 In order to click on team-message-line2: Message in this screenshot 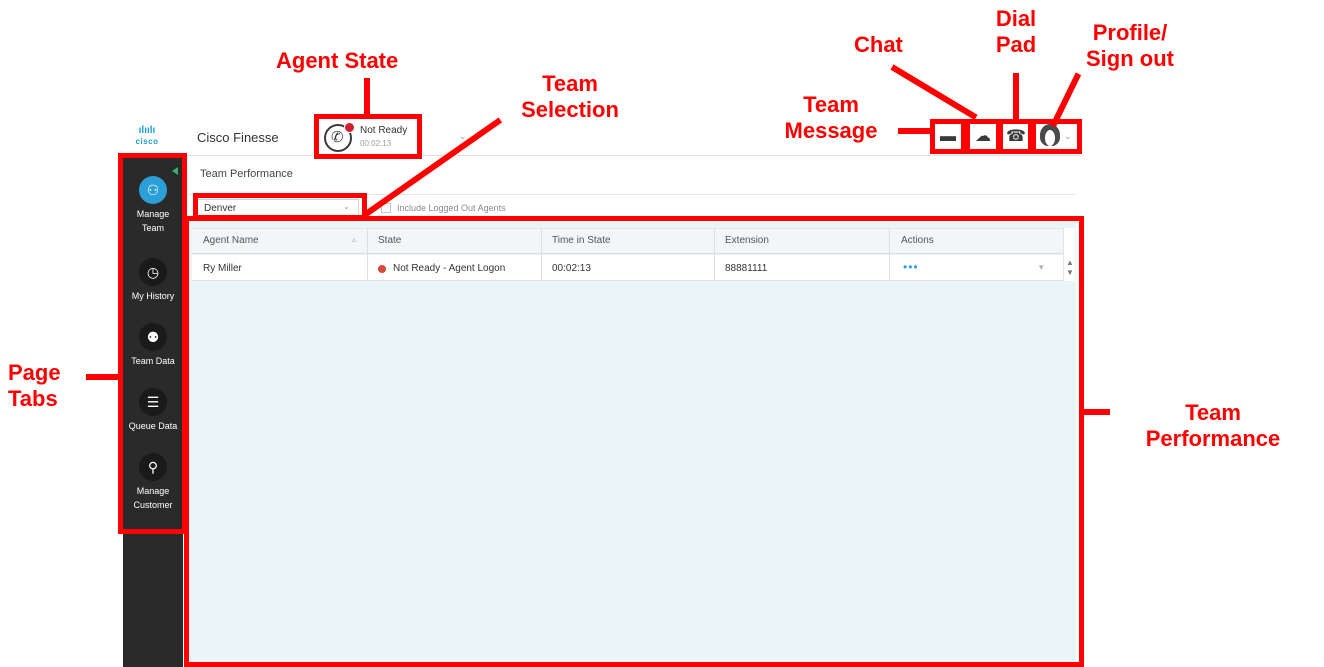, I will do `click(831, 130)`.